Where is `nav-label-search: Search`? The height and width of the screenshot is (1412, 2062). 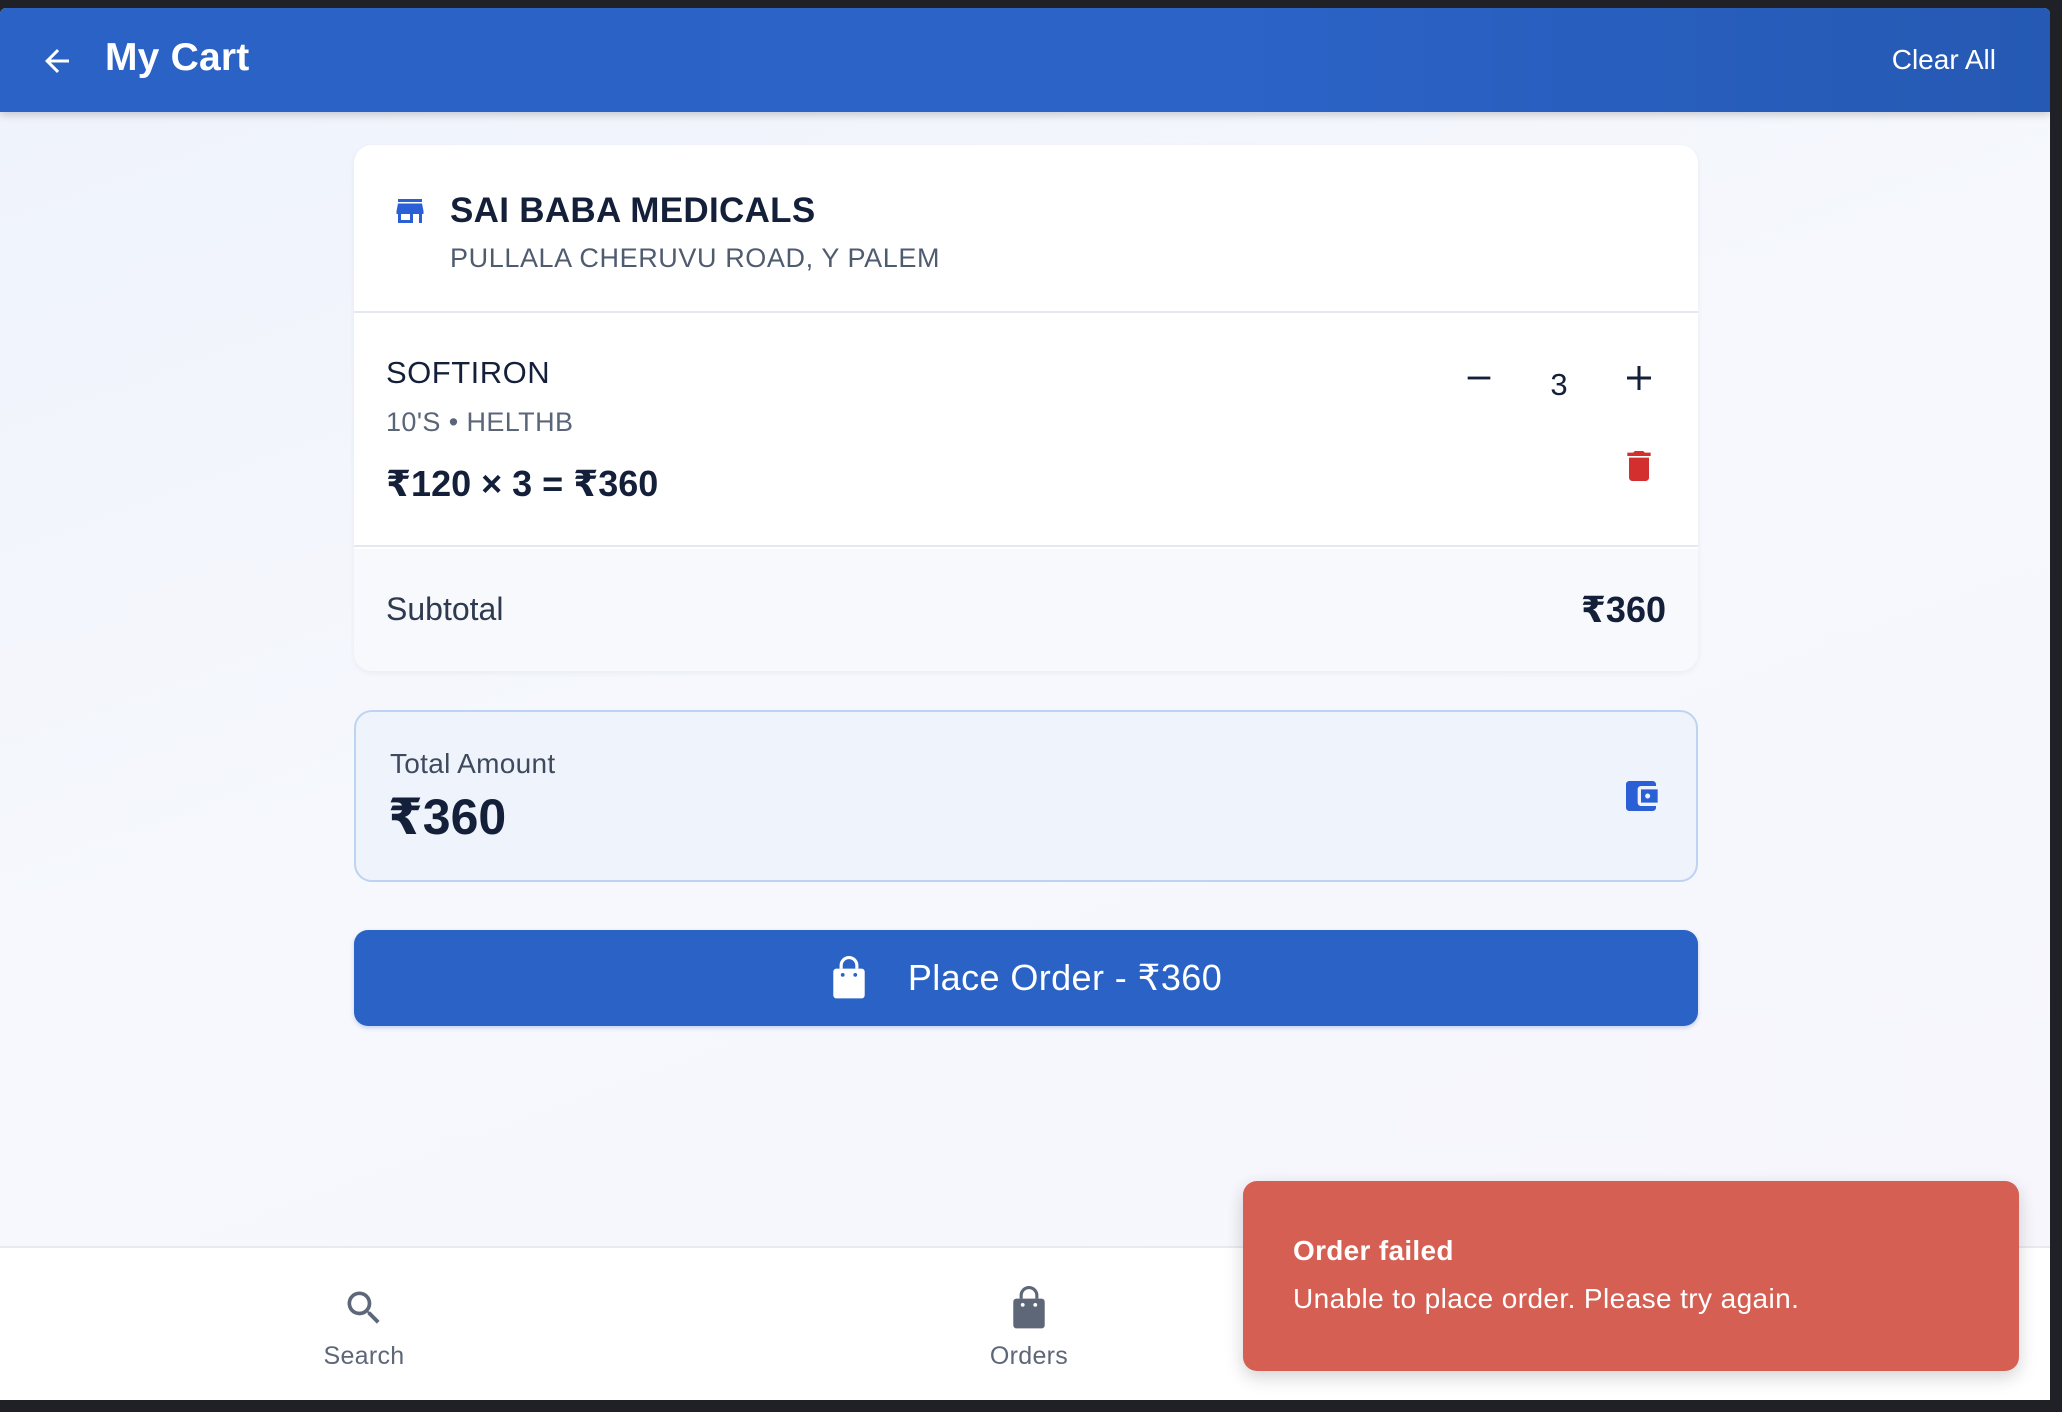
nav-label-search: Search is located at coordinates (364, 1356).